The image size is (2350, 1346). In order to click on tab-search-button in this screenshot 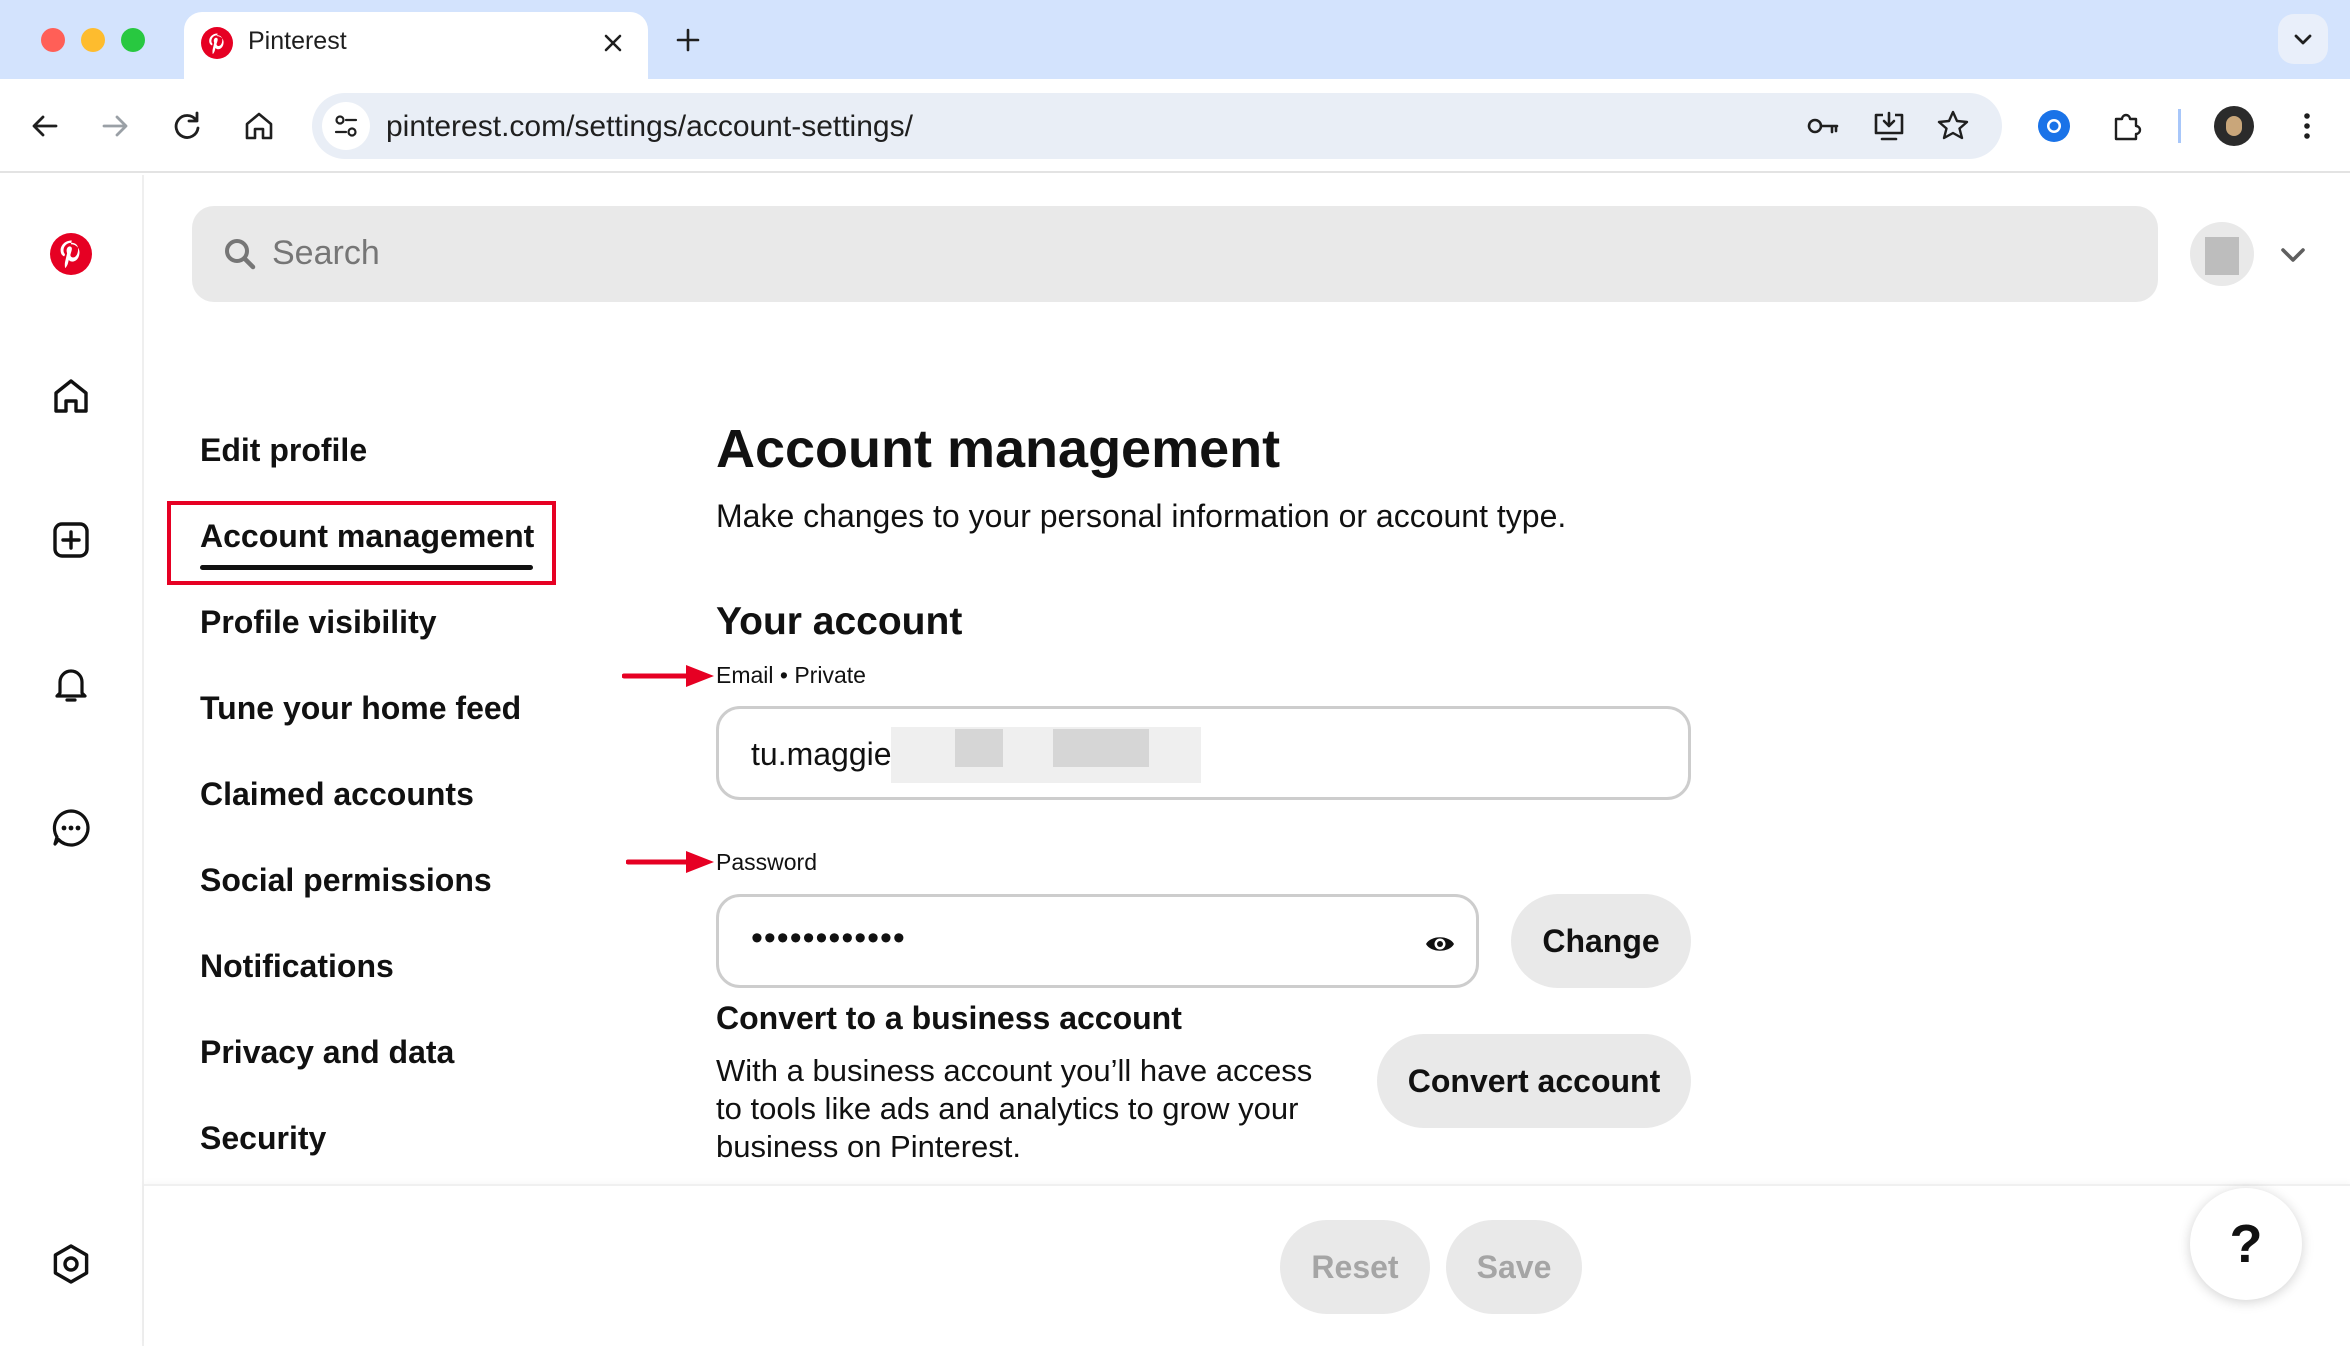, I will do `click(2303, 39)`.